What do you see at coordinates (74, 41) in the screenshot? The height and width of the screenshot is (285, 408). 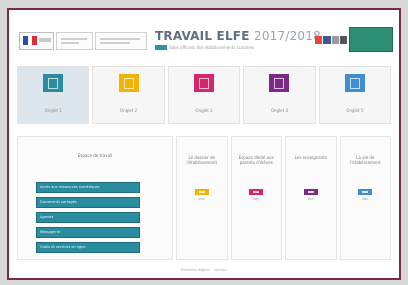 I see `organization-logo` at bounding box center [74, 41].